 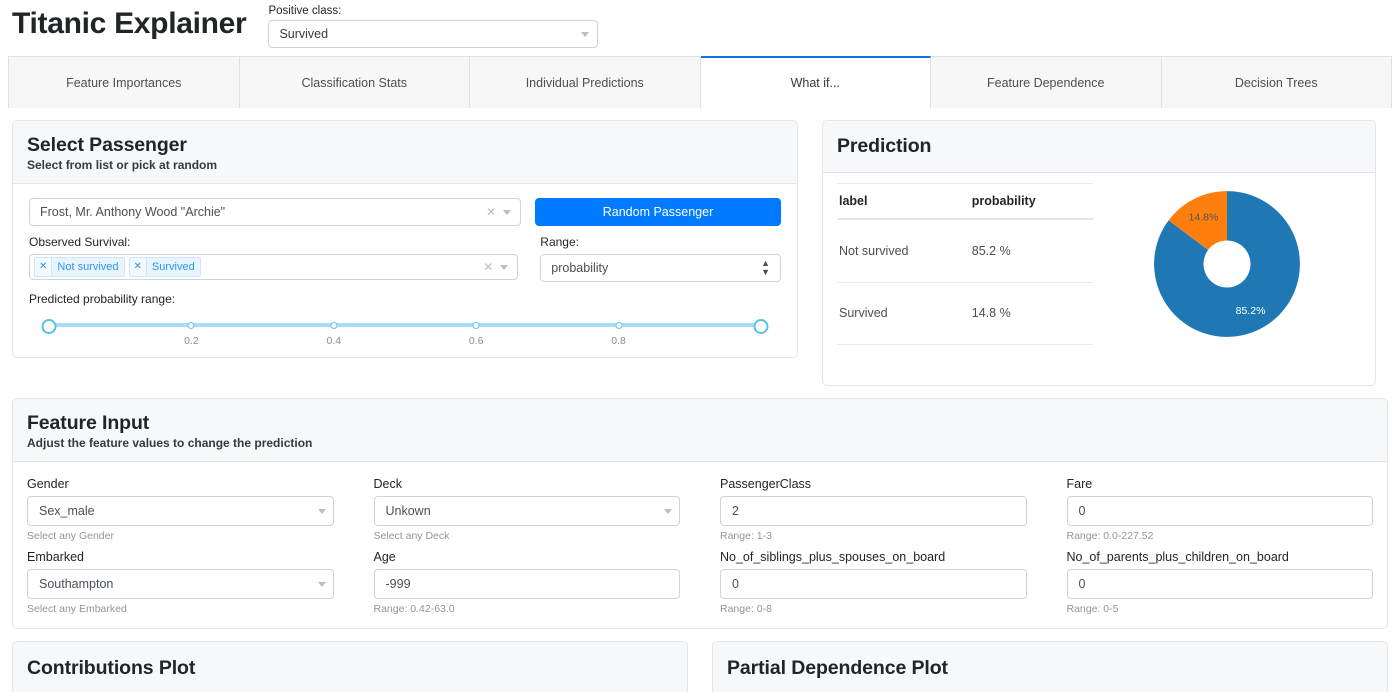 I want to click on token-survived: ✕ Survived, so click(x=164, y=267).